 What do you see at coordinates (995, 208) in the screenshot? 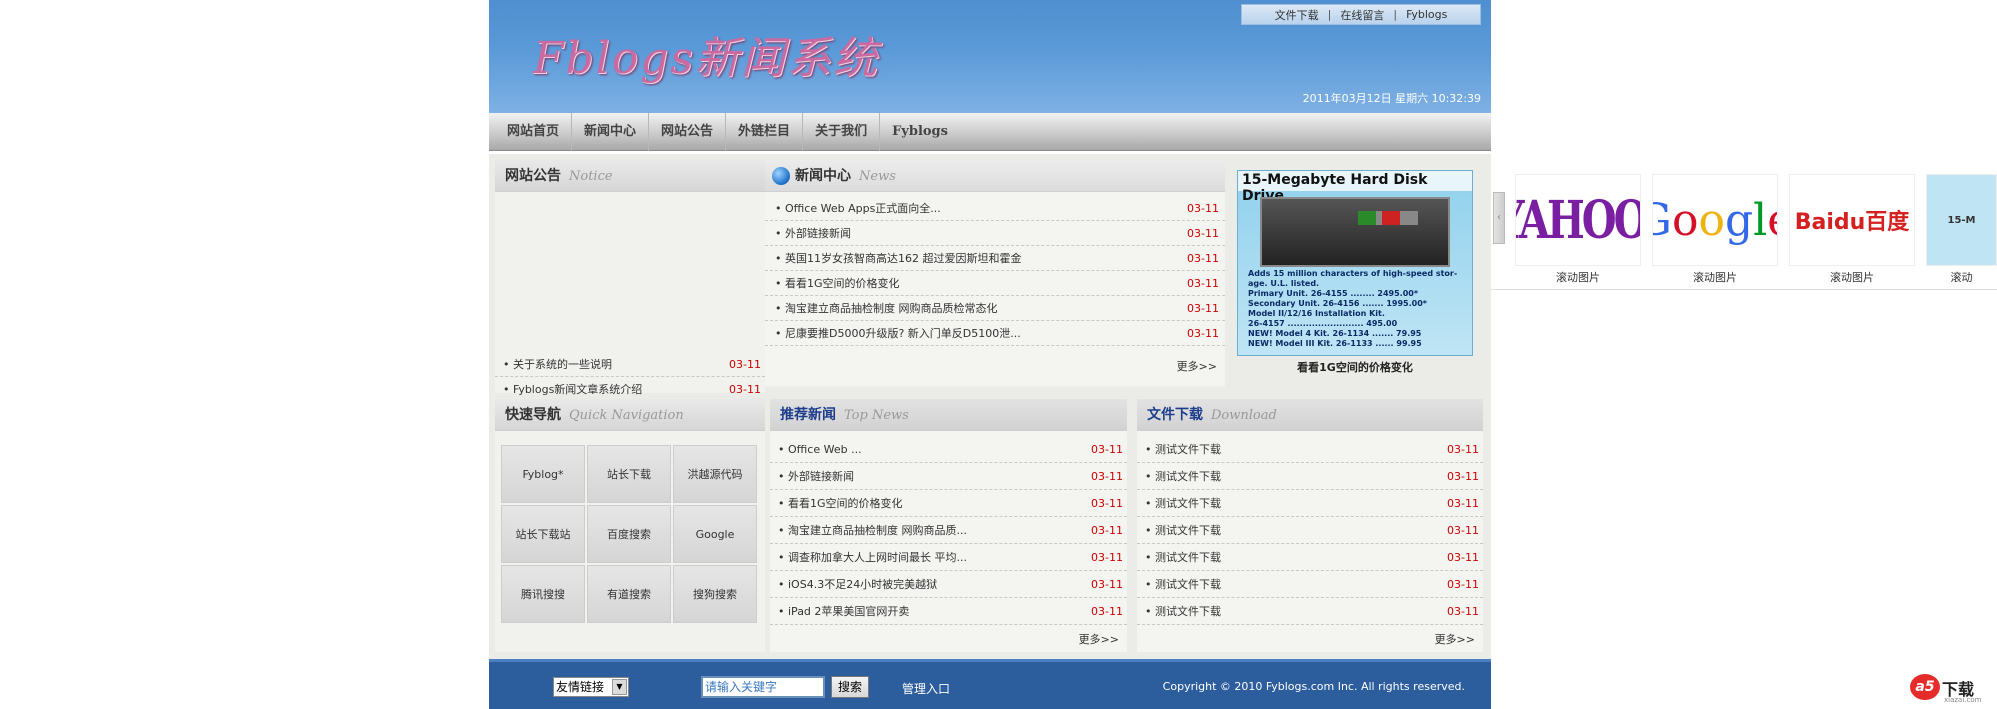
I see `list-item: Office Web Apps正式面向全... 03-11` at bounding box center [995, 208].